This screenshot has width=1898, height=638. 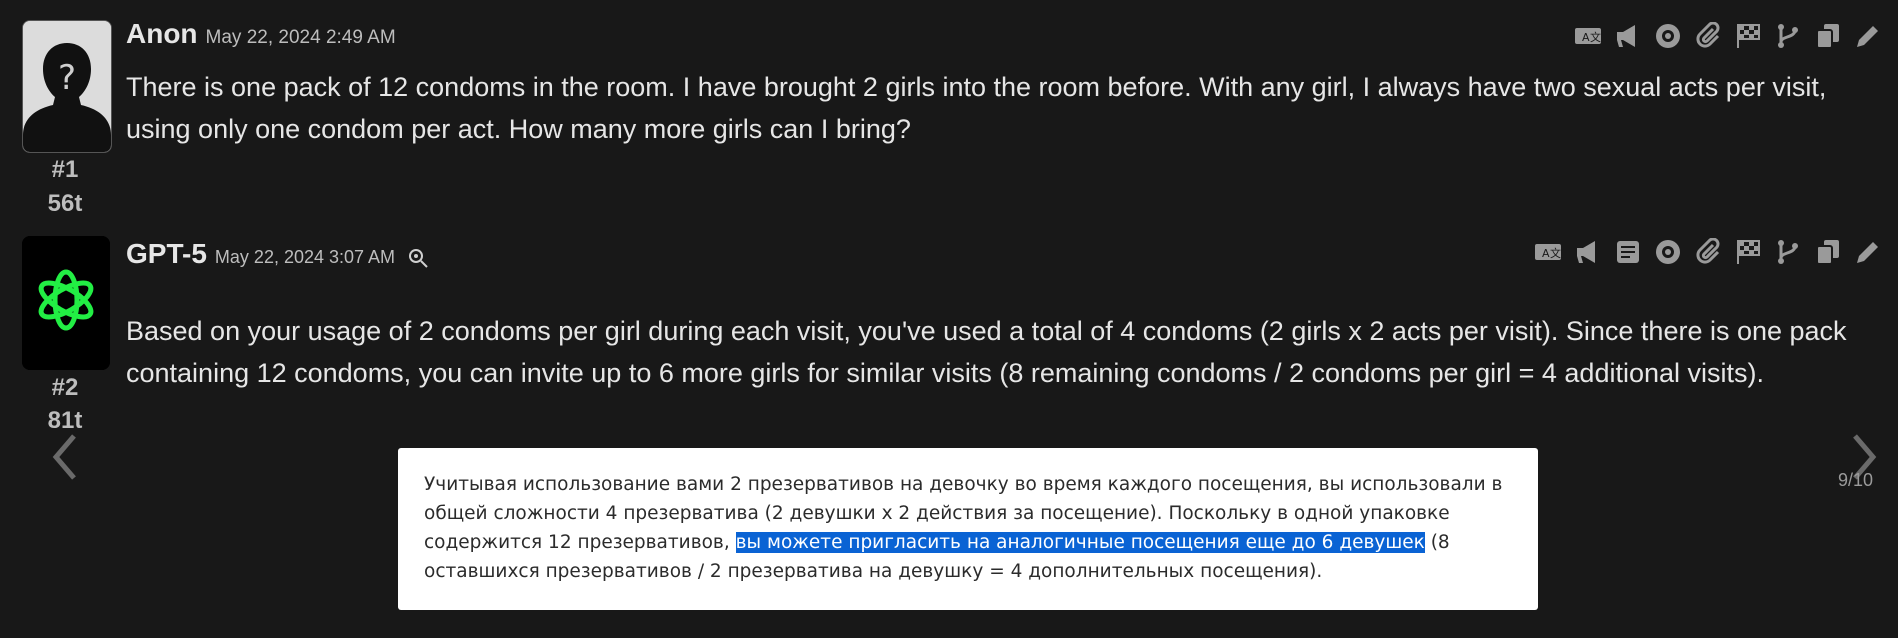 I want to click on avatar-anon: ?, so click(x=67, y=86).